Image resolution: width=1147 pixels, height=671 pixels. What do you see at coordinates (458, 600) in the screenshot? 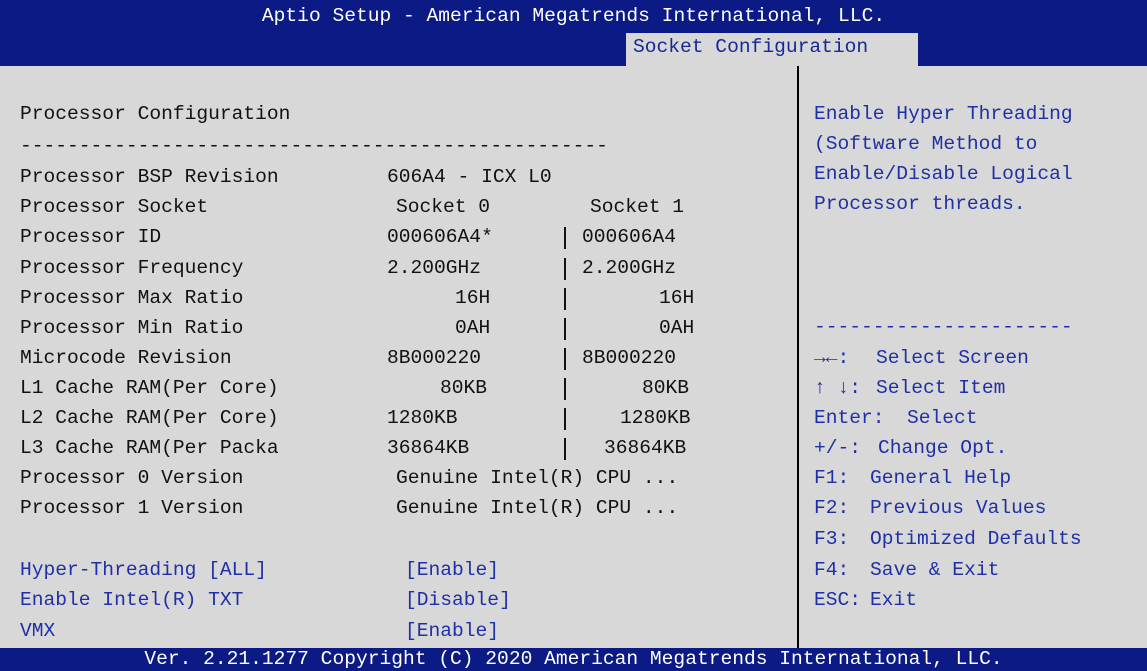
I see `option-intel-txt-value: [Disable]` at bounding box center [458, 600].